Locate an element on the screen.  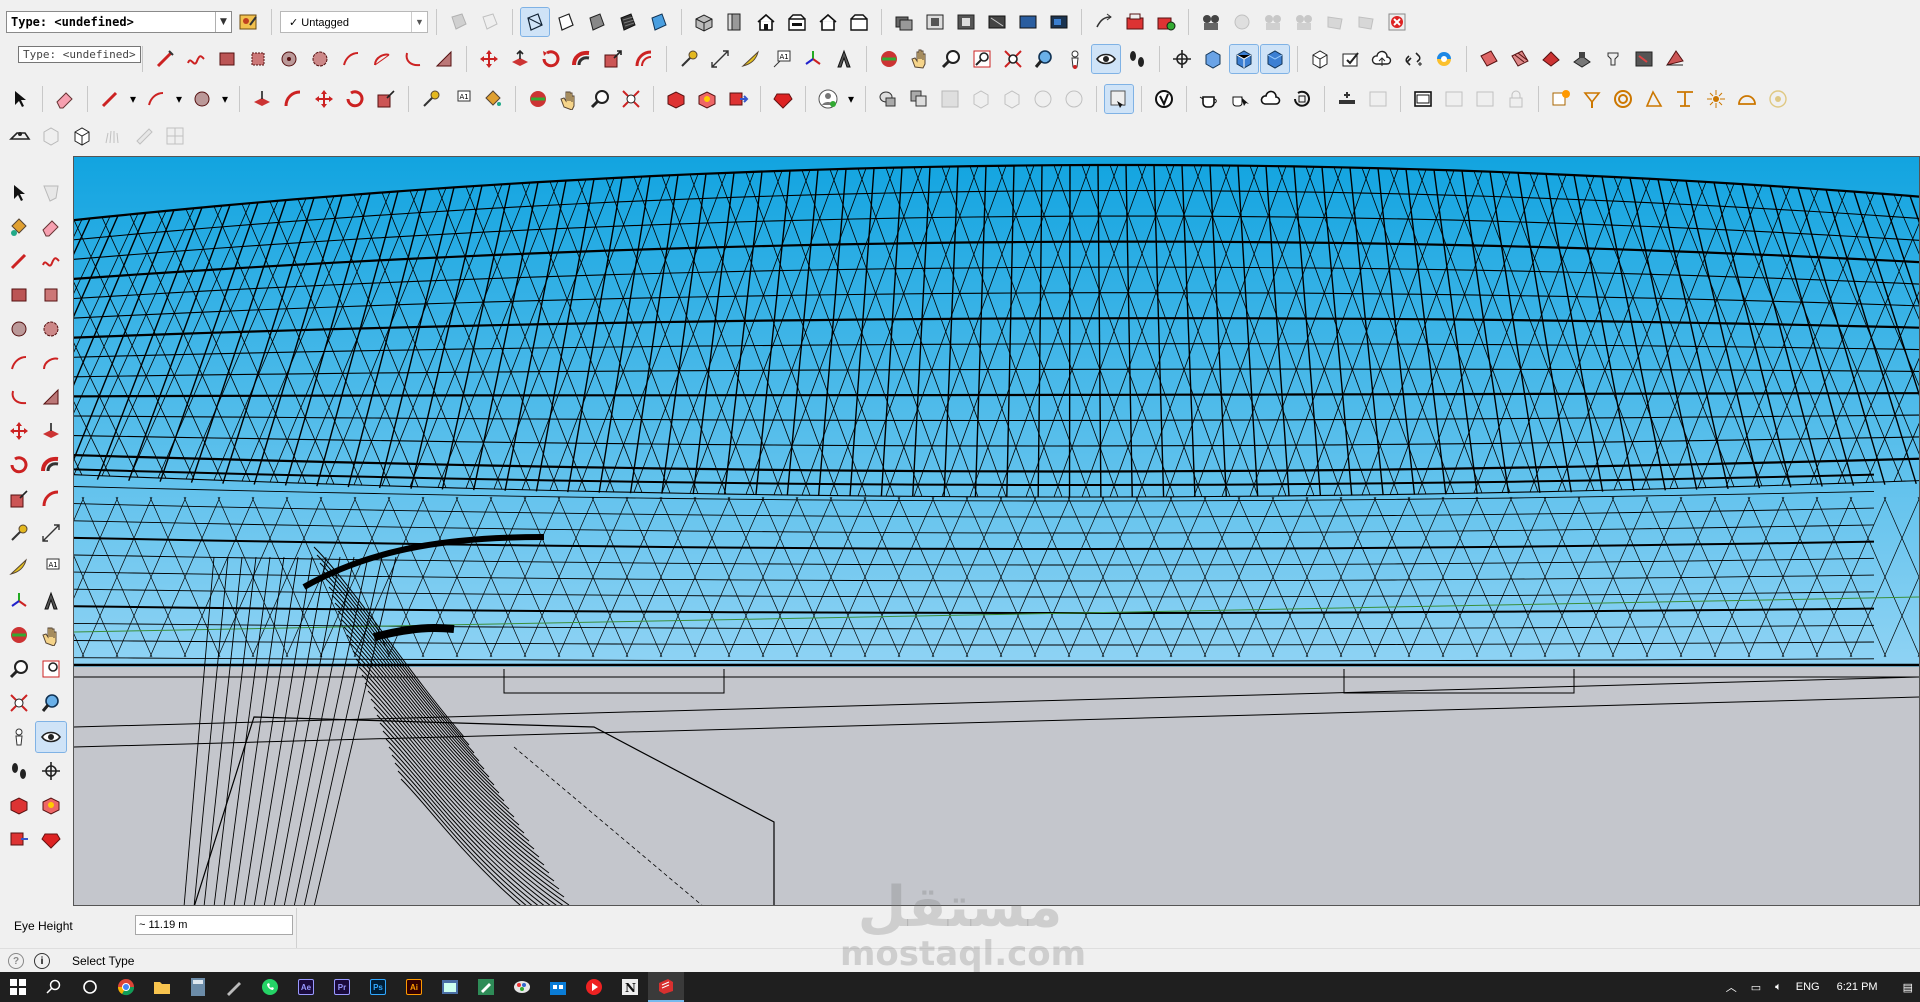
rotate-tool-icon is located at coordinates (551, 59).